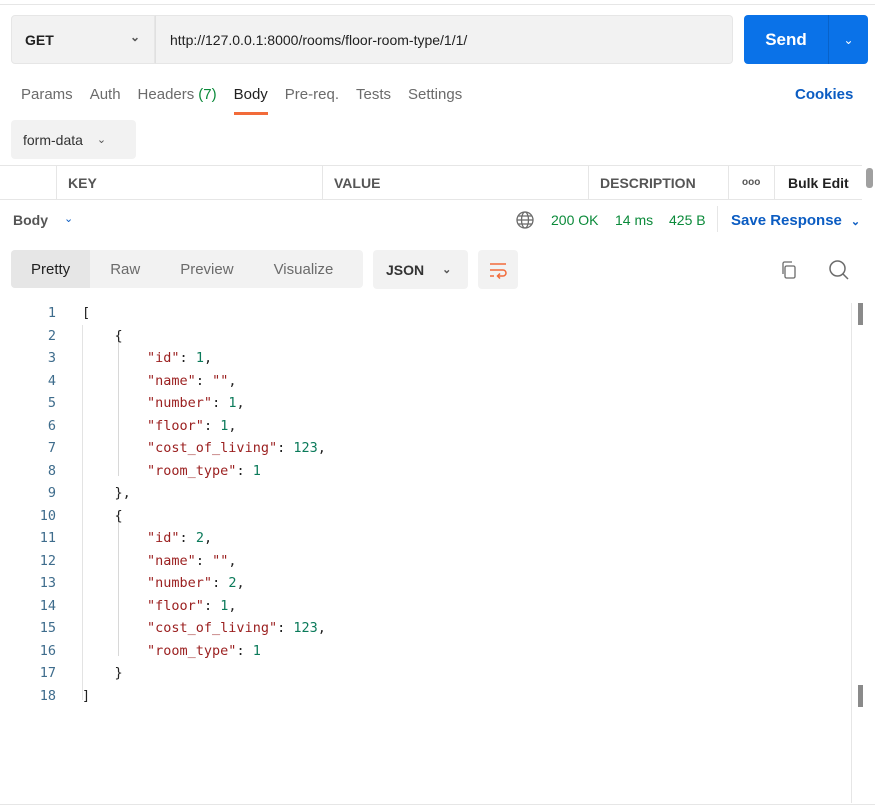  I want to click on response-time: 14 ms, so click(634, 220).